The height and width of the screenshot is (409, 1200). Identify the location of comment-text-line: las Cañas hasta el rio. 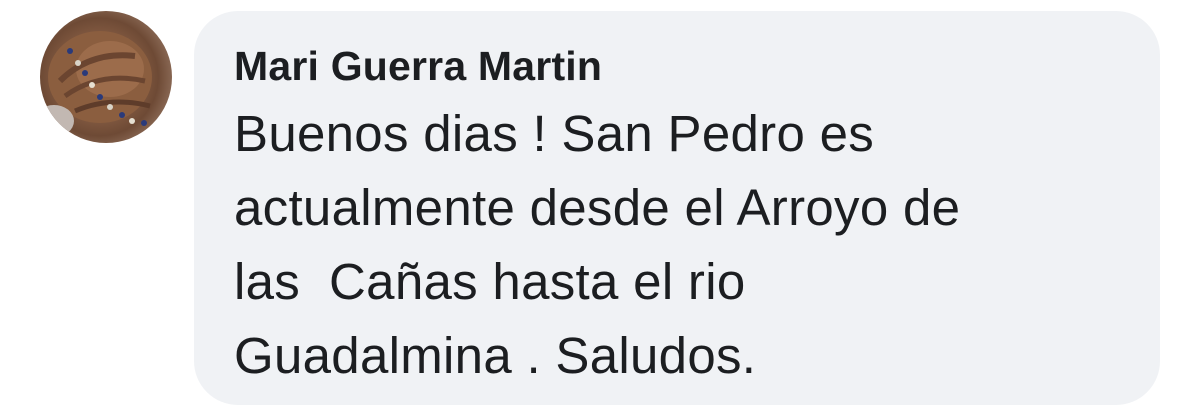
(490, 281).